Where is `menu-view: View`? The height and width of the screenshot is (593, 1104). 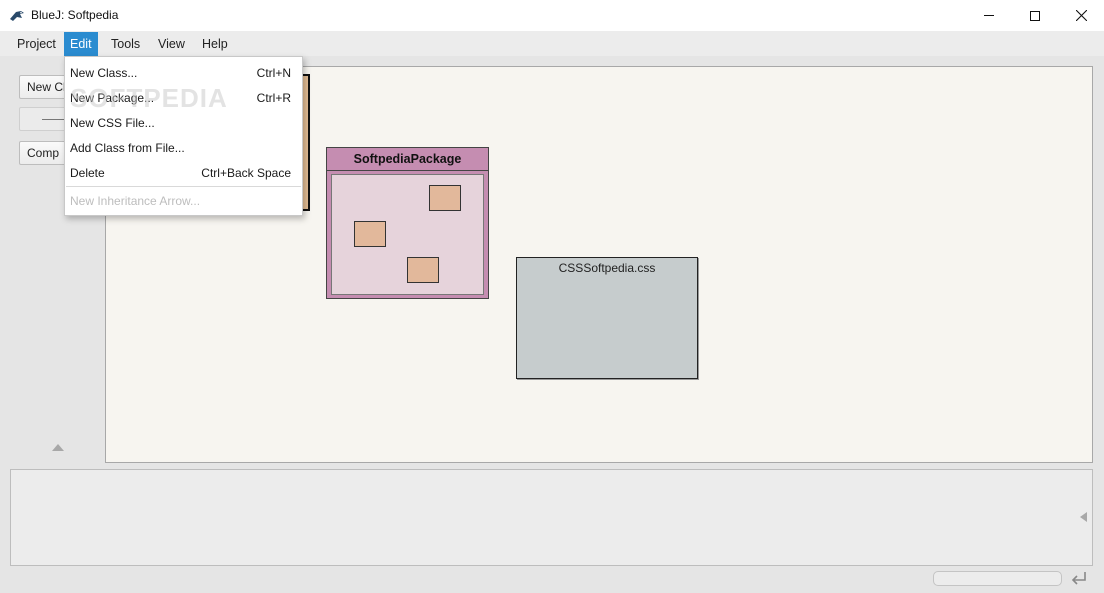 menu-view: View is located at coordinates (171, 44).